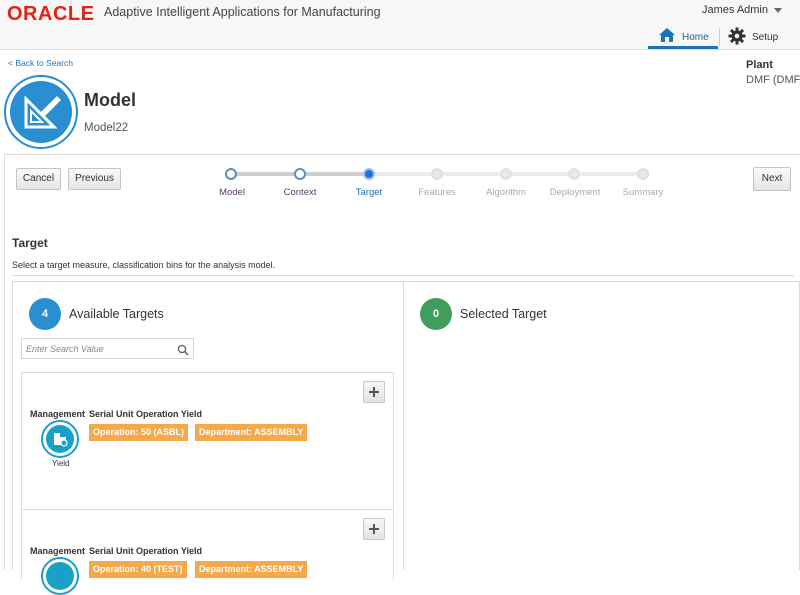  Describe the element at coordinates (759, 65) in the screenshot. I see `plant-label: Plant` at that location.